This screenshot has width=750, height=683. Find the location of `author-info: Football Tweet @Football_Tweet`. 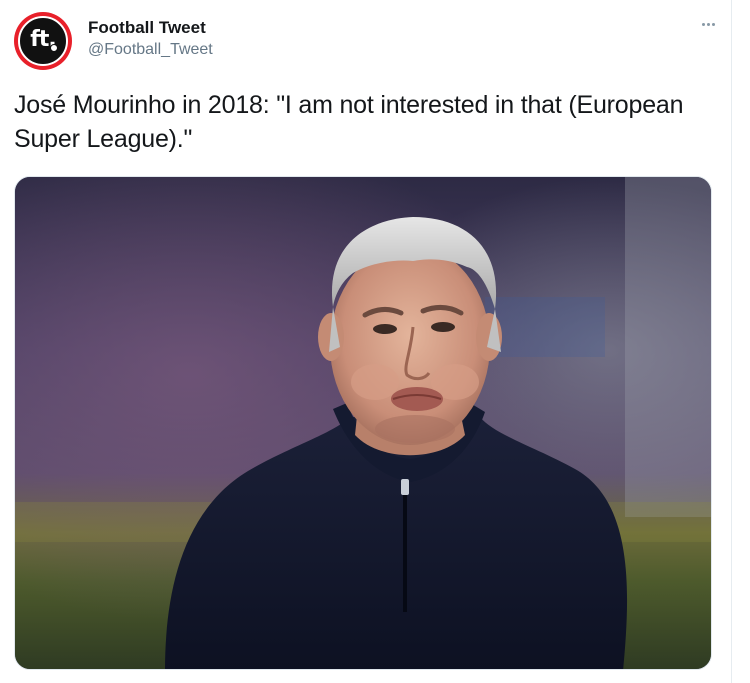

author-info: Football Tweet @Football_Tweet is located at coordinates (150, 39).